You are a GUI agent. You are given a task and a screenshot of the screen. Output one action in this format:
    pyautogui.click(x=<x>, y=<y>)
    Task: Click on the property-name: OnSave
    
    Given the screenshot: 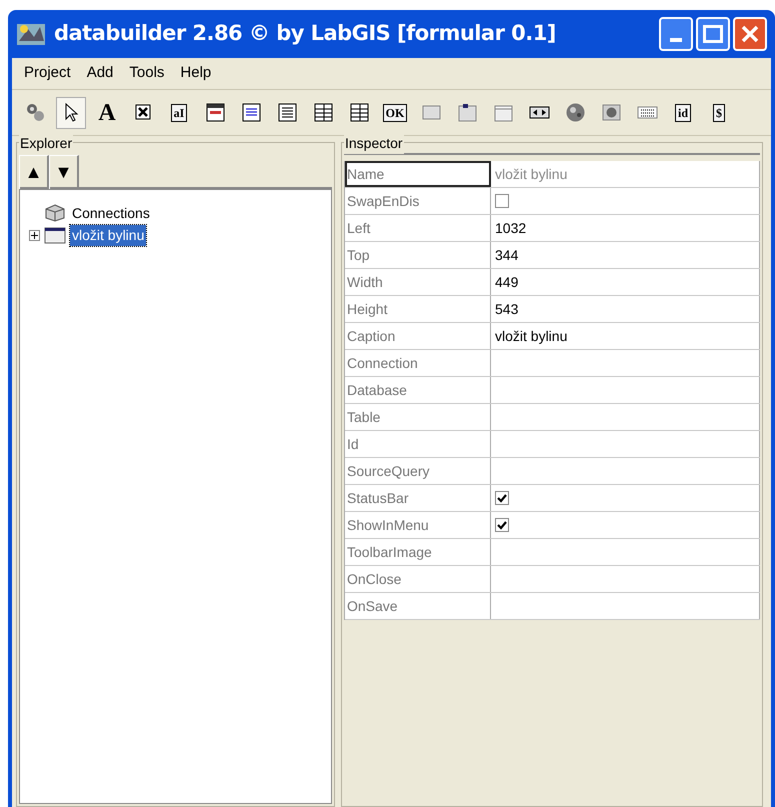 What is the action you would take?
    pyautogui.click(x=418, y=606)
    